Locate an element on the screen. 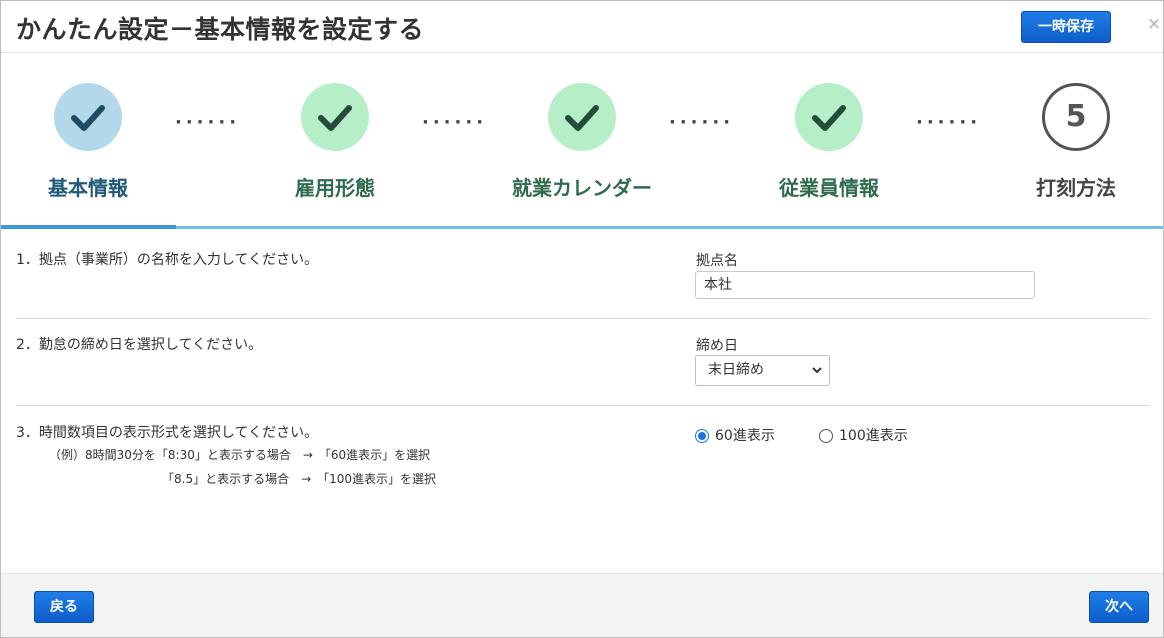 The image size is (1164, 638). next-button: 次へ is located at coordinates (1119, 607).